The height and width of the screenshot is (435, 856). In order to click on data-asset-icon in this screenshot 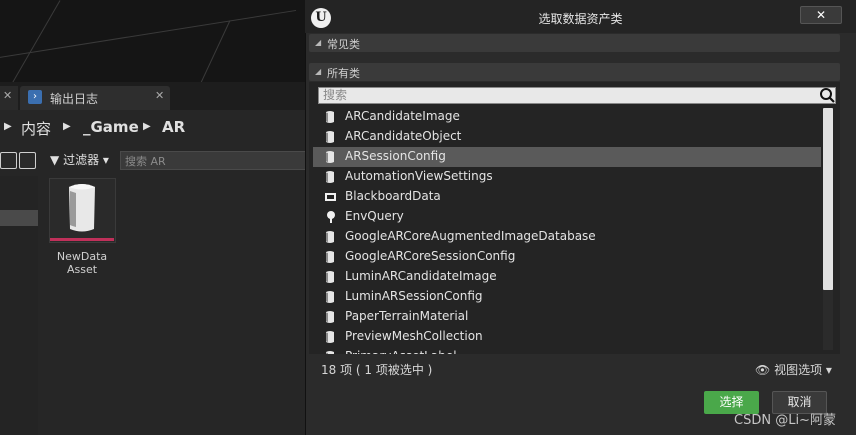, I will do `click(82, 208)`.